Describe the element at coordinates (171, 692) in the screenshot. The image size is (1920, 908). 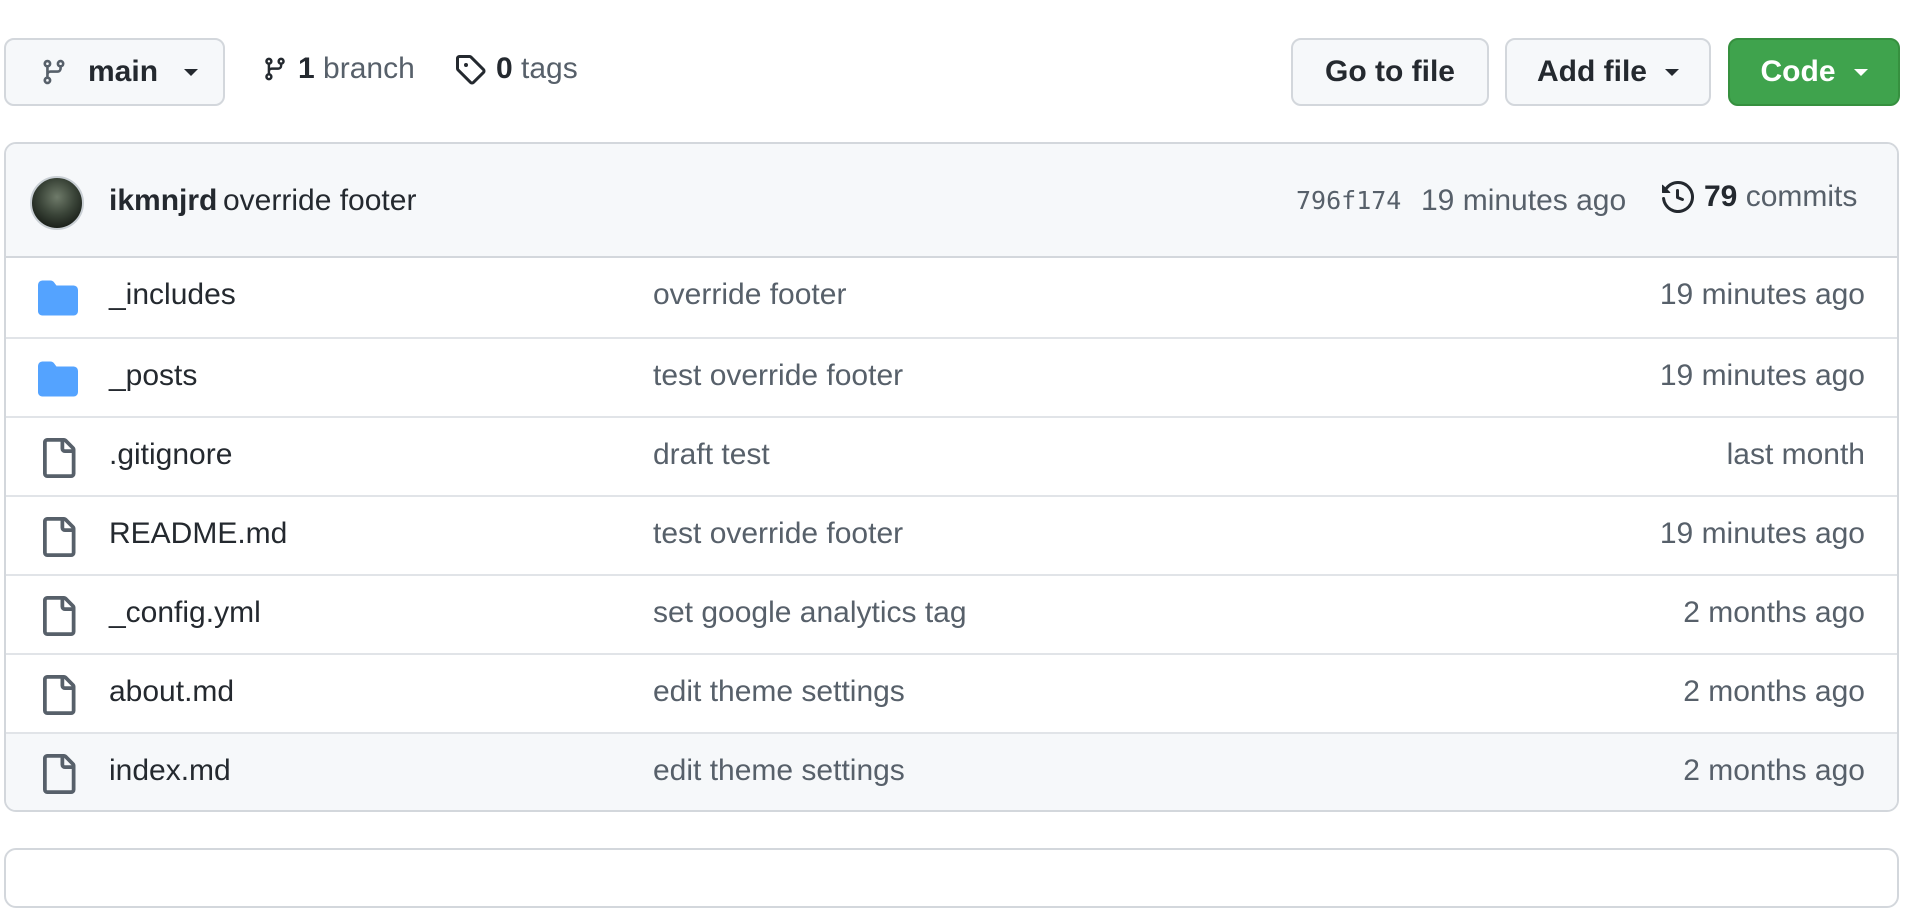
I see `file-name: about.md` at that location.